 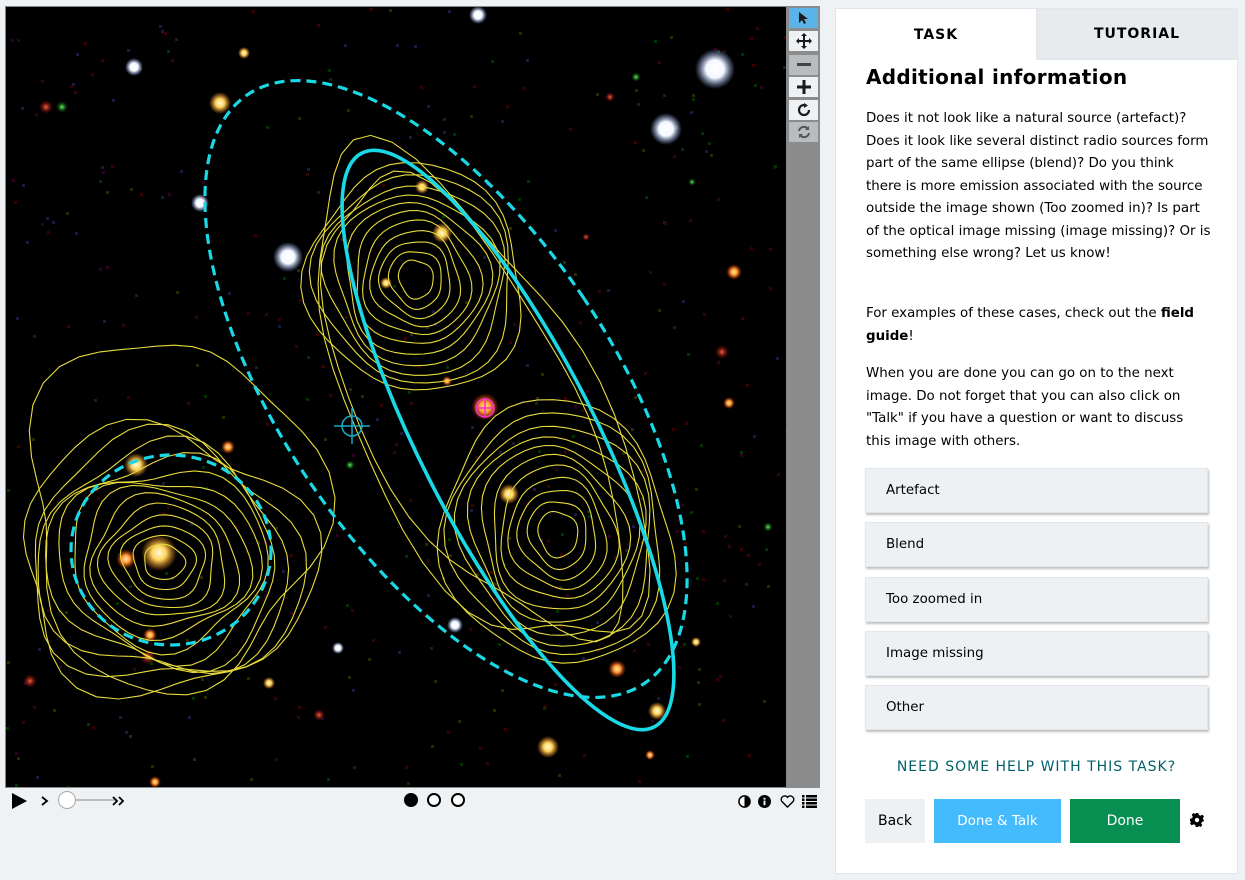 What do you see at coordinates (997, 821) in the screenshot?
I see `done-and-talk-button: Done & Talk` at bounding box center [997, 821].